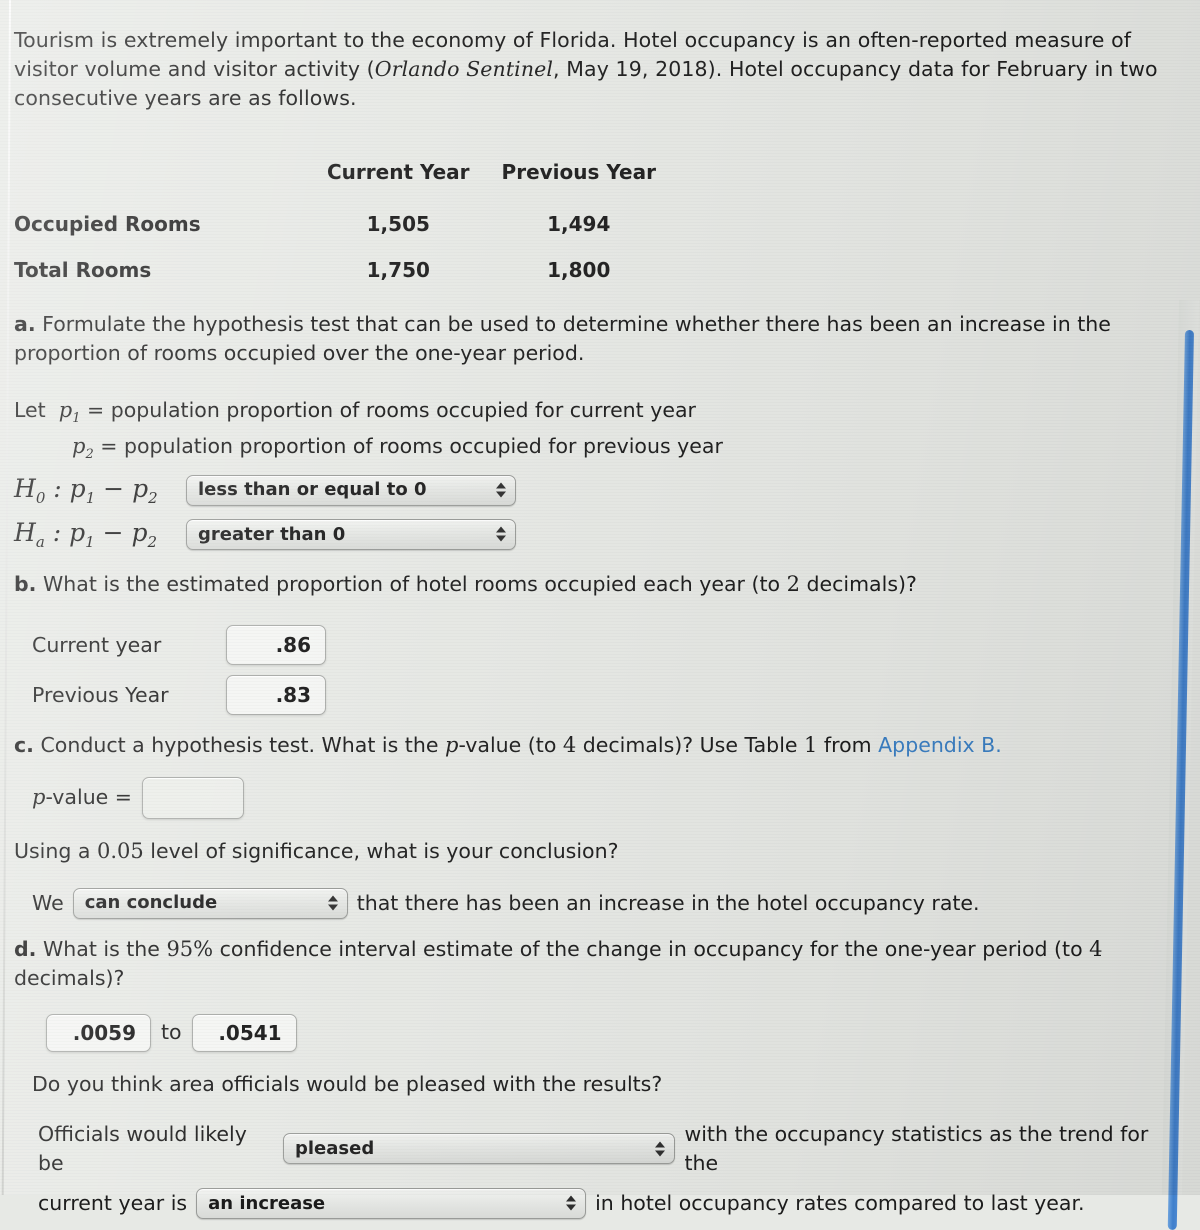 This screenshot has height=1230, width=1200. I want to click on part-d-text-before: What is the, so click(105, 948).